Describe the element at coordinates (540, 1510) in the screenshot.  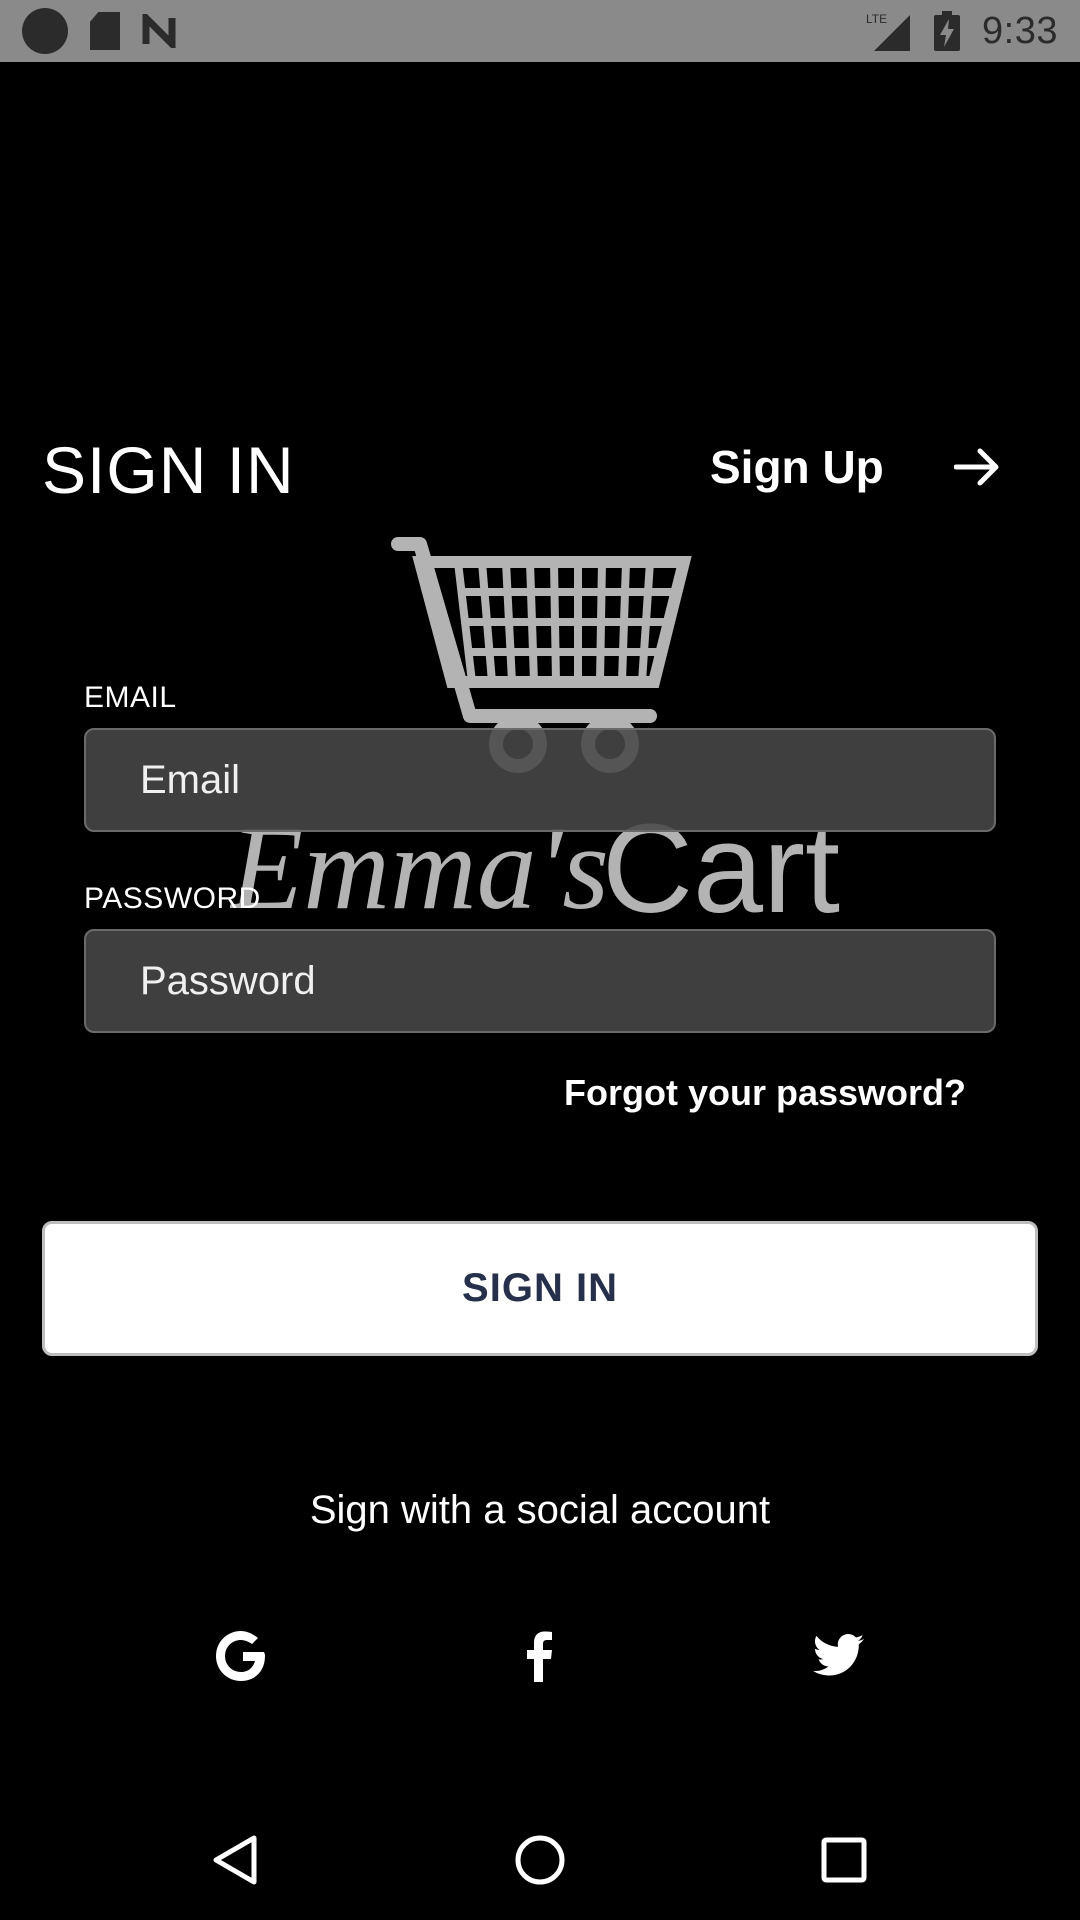
I see `social-caption: Sign with a social account` at that location.